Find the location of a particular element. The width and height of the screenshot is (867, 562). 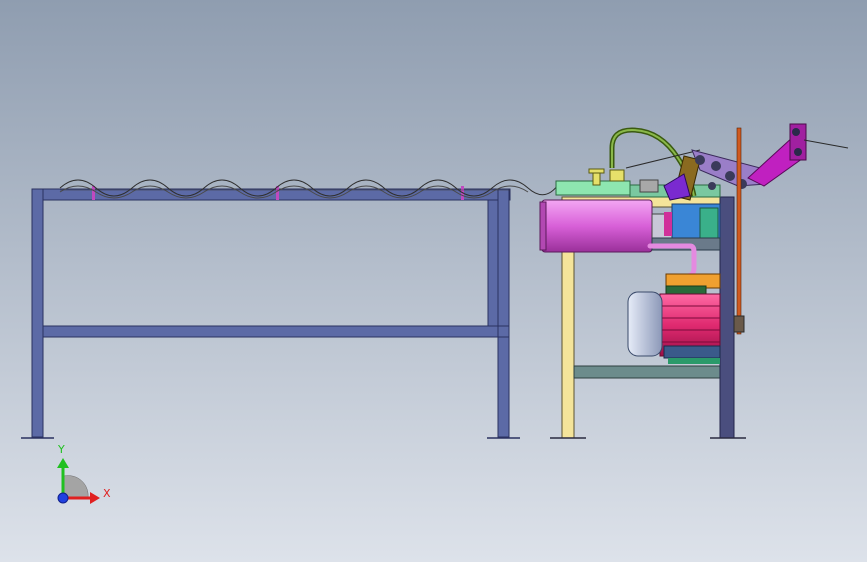

motor-end-cap is located at coordinates (645, 324).